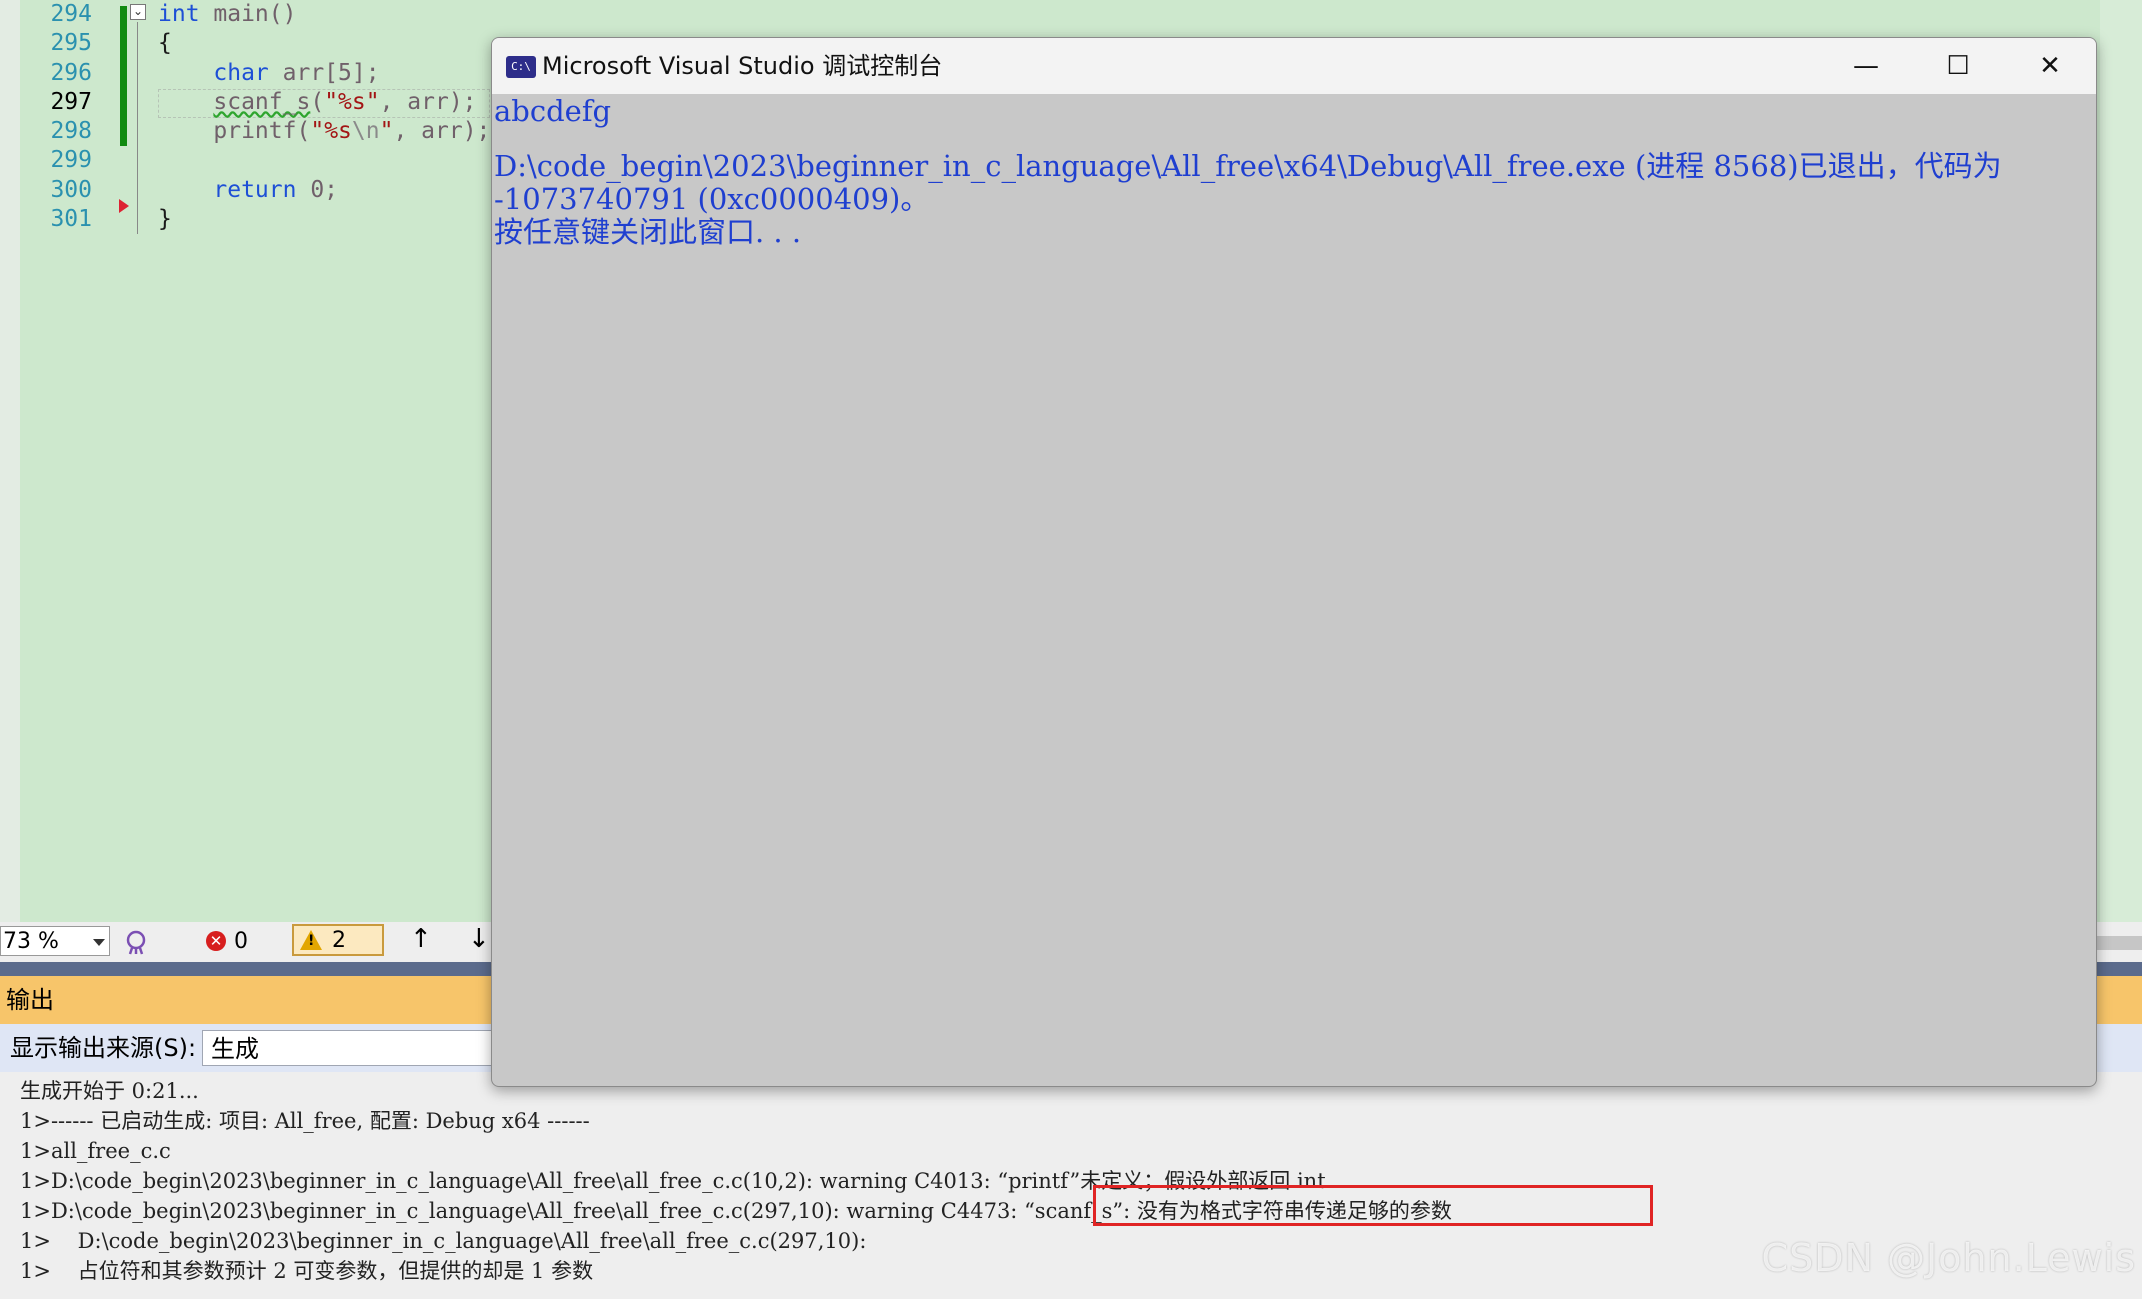 Image resolution: width=2142 pixels, height=1299 pixels. What do you see at coordinates (352, 101) in the screenshot?
I see `string-literal: "%s"` at bounding box center [352, 101].